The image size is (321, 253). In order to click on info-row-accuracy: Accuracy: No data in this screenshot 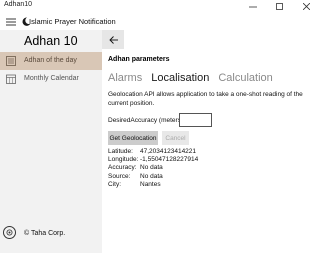, I will do `click(153, 168)`.